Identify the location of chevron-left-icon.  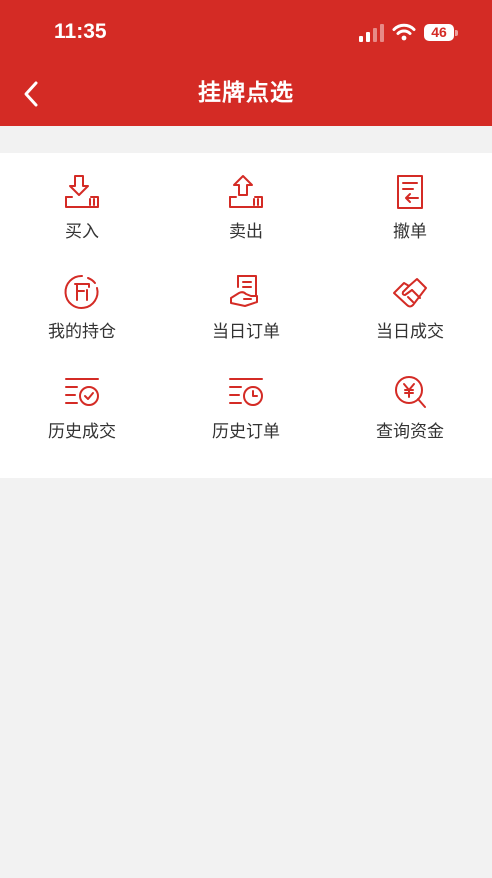
(31, 94).